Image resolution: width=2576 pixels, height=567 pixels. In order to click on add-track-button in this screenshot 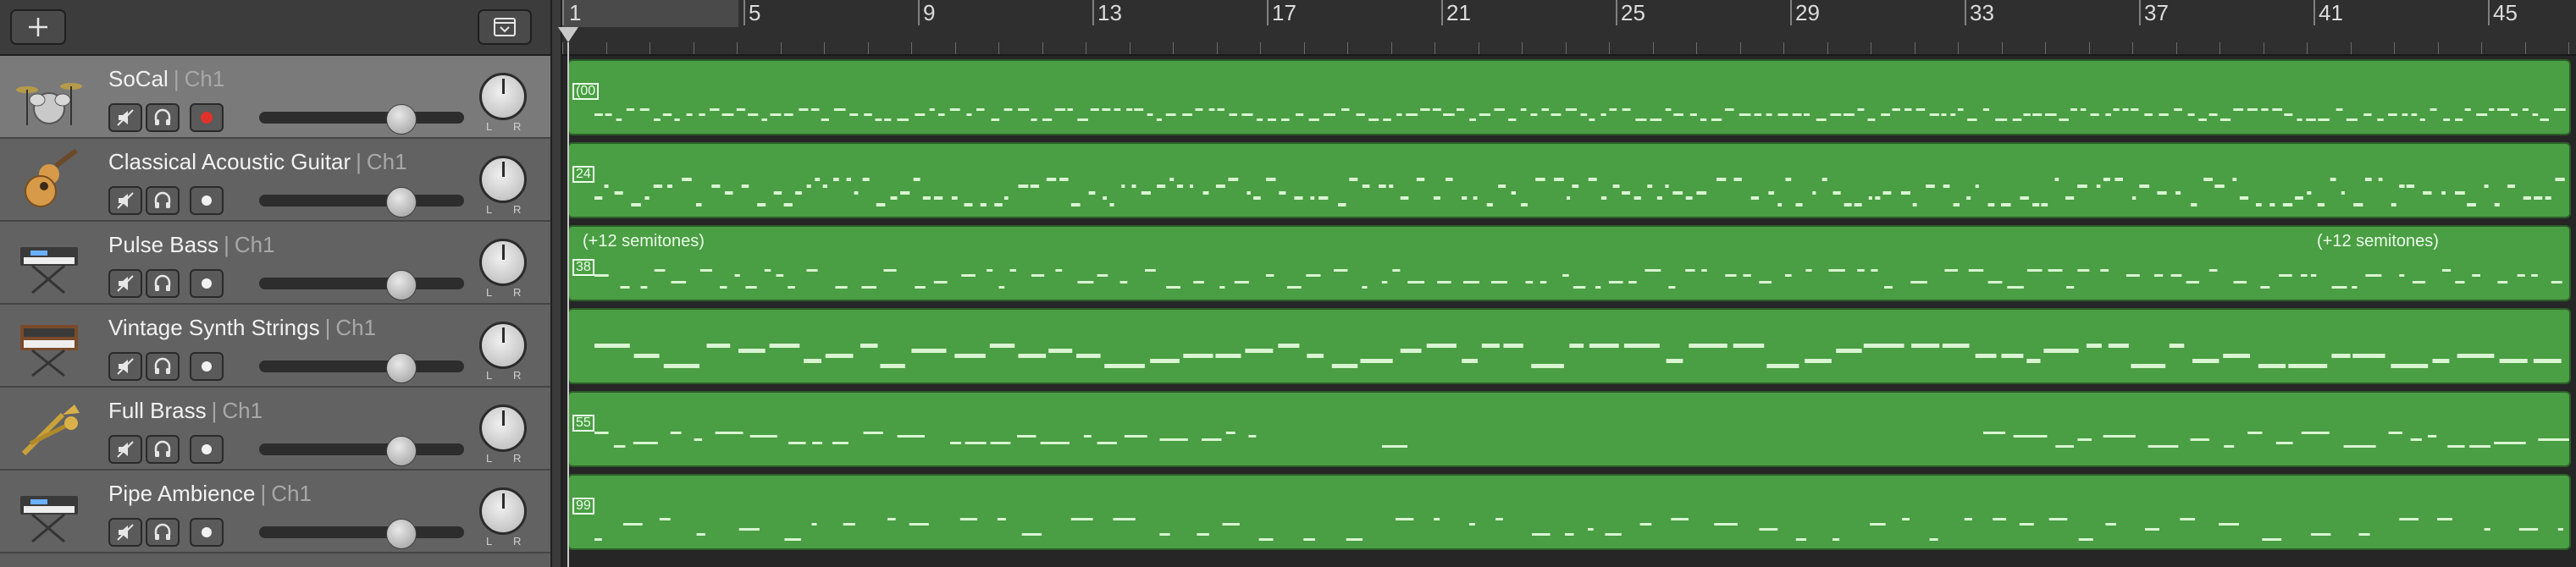, I will do `click(38, 27)`.